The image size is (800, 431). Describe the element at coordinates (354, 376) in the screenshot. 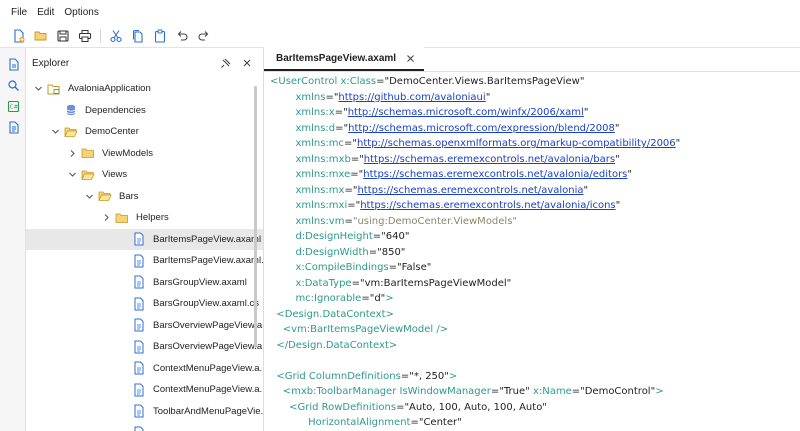

I see `code-token: ColumnDefinitions` at that location.